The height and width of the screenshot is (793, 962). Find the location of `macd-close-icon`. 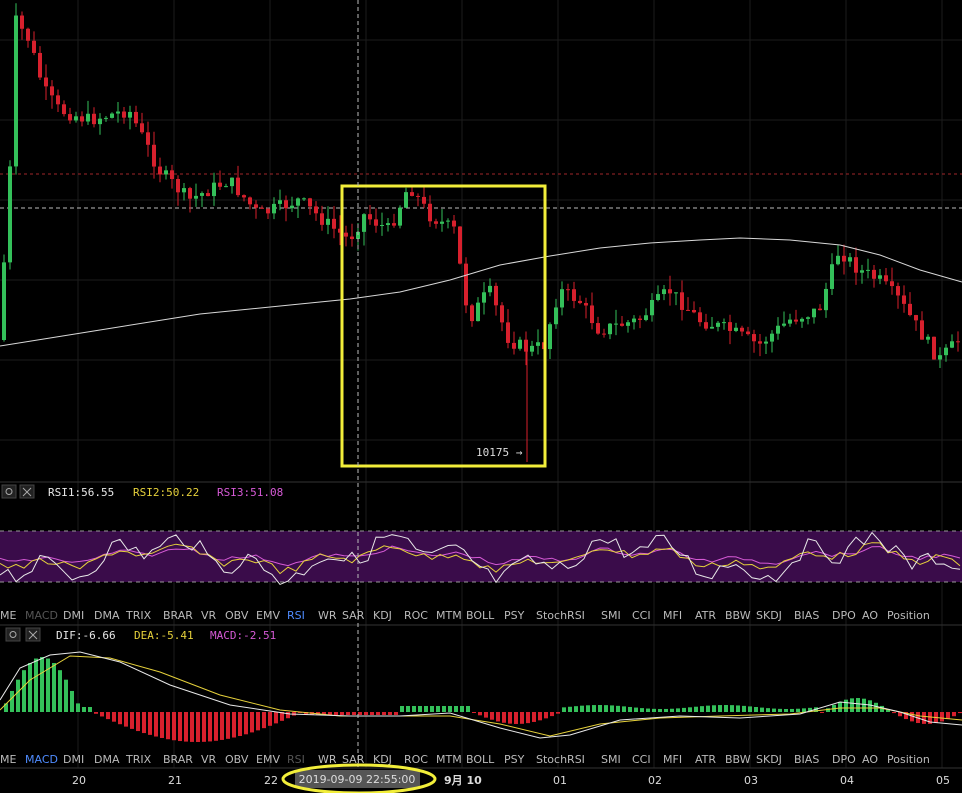

macd-close-icon is located at coordinates (33, 634).